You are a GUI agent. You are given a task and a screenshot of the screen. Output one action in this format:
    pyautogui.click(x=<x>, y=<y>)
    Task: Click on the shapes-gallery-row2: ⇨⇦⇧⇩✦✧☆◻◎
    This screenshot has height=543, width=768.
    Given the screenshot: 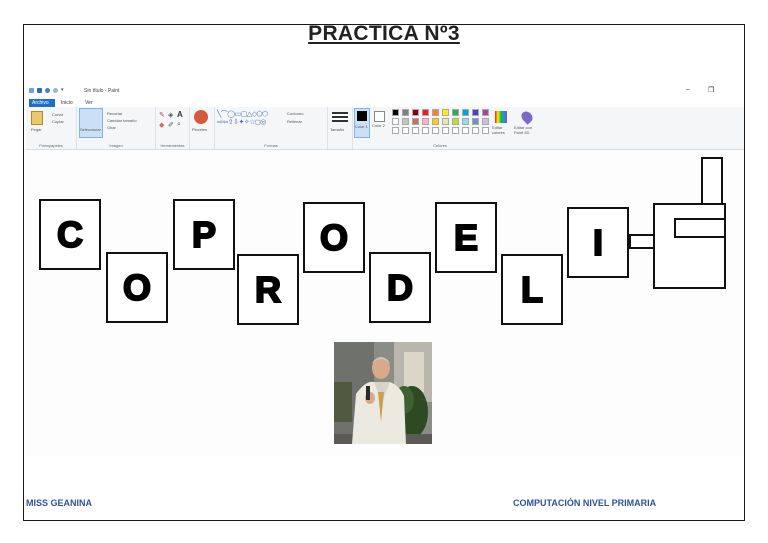 What is the action you would take?
    pyautogui.click(x=241, y=122)
    